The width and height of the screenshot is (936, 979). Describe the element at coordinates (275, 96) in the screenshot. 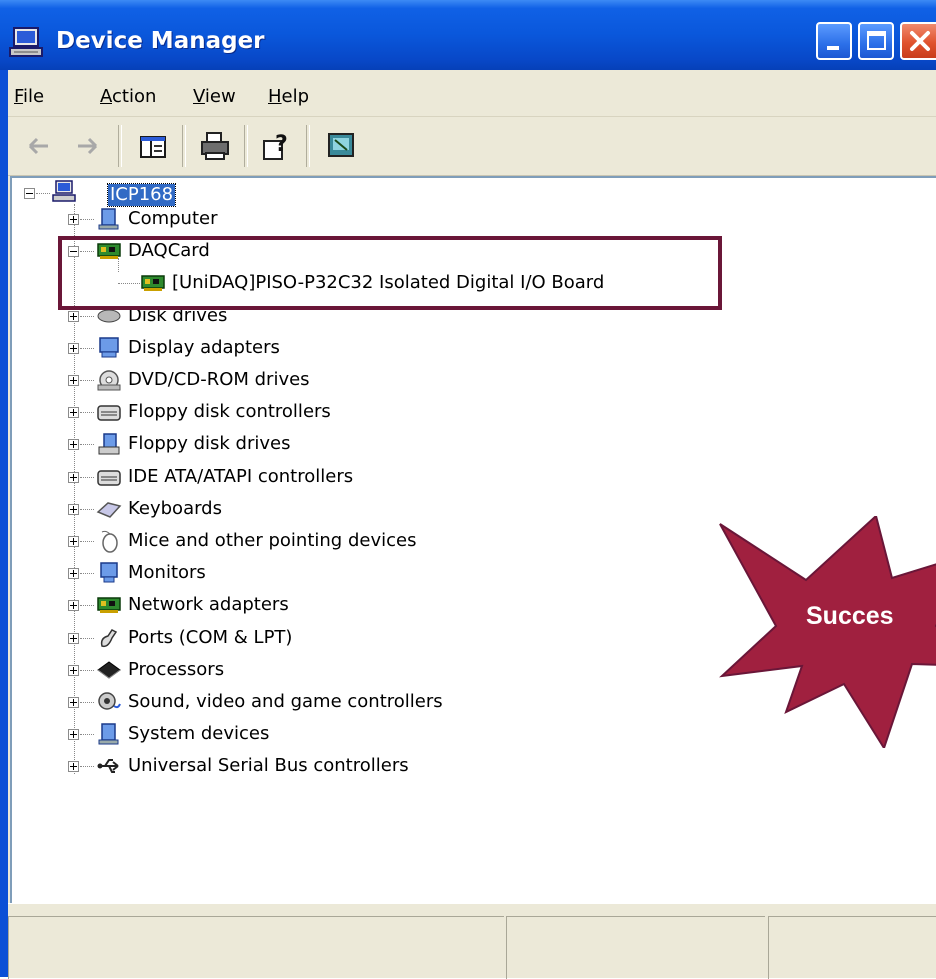

I see `menu-help-mnemonic: H` at that location.